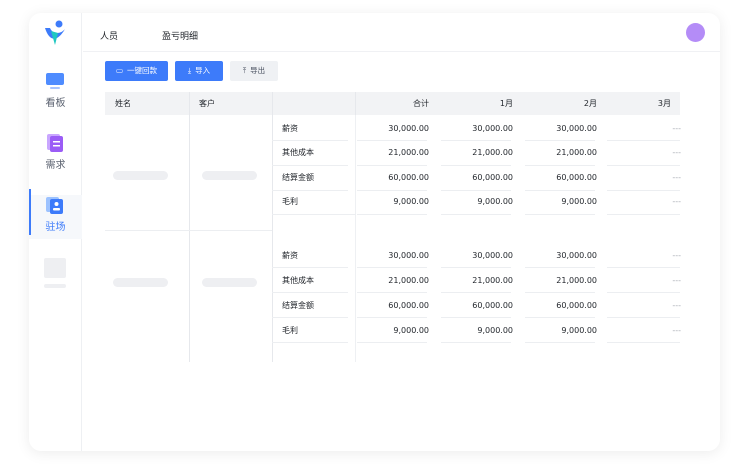 Image resolution: width=749 pixels, height=464 pixels. Describe the element at coordinates (55, 103) in the screenshot. I see `sidebar-item-label: 看板` at that location.